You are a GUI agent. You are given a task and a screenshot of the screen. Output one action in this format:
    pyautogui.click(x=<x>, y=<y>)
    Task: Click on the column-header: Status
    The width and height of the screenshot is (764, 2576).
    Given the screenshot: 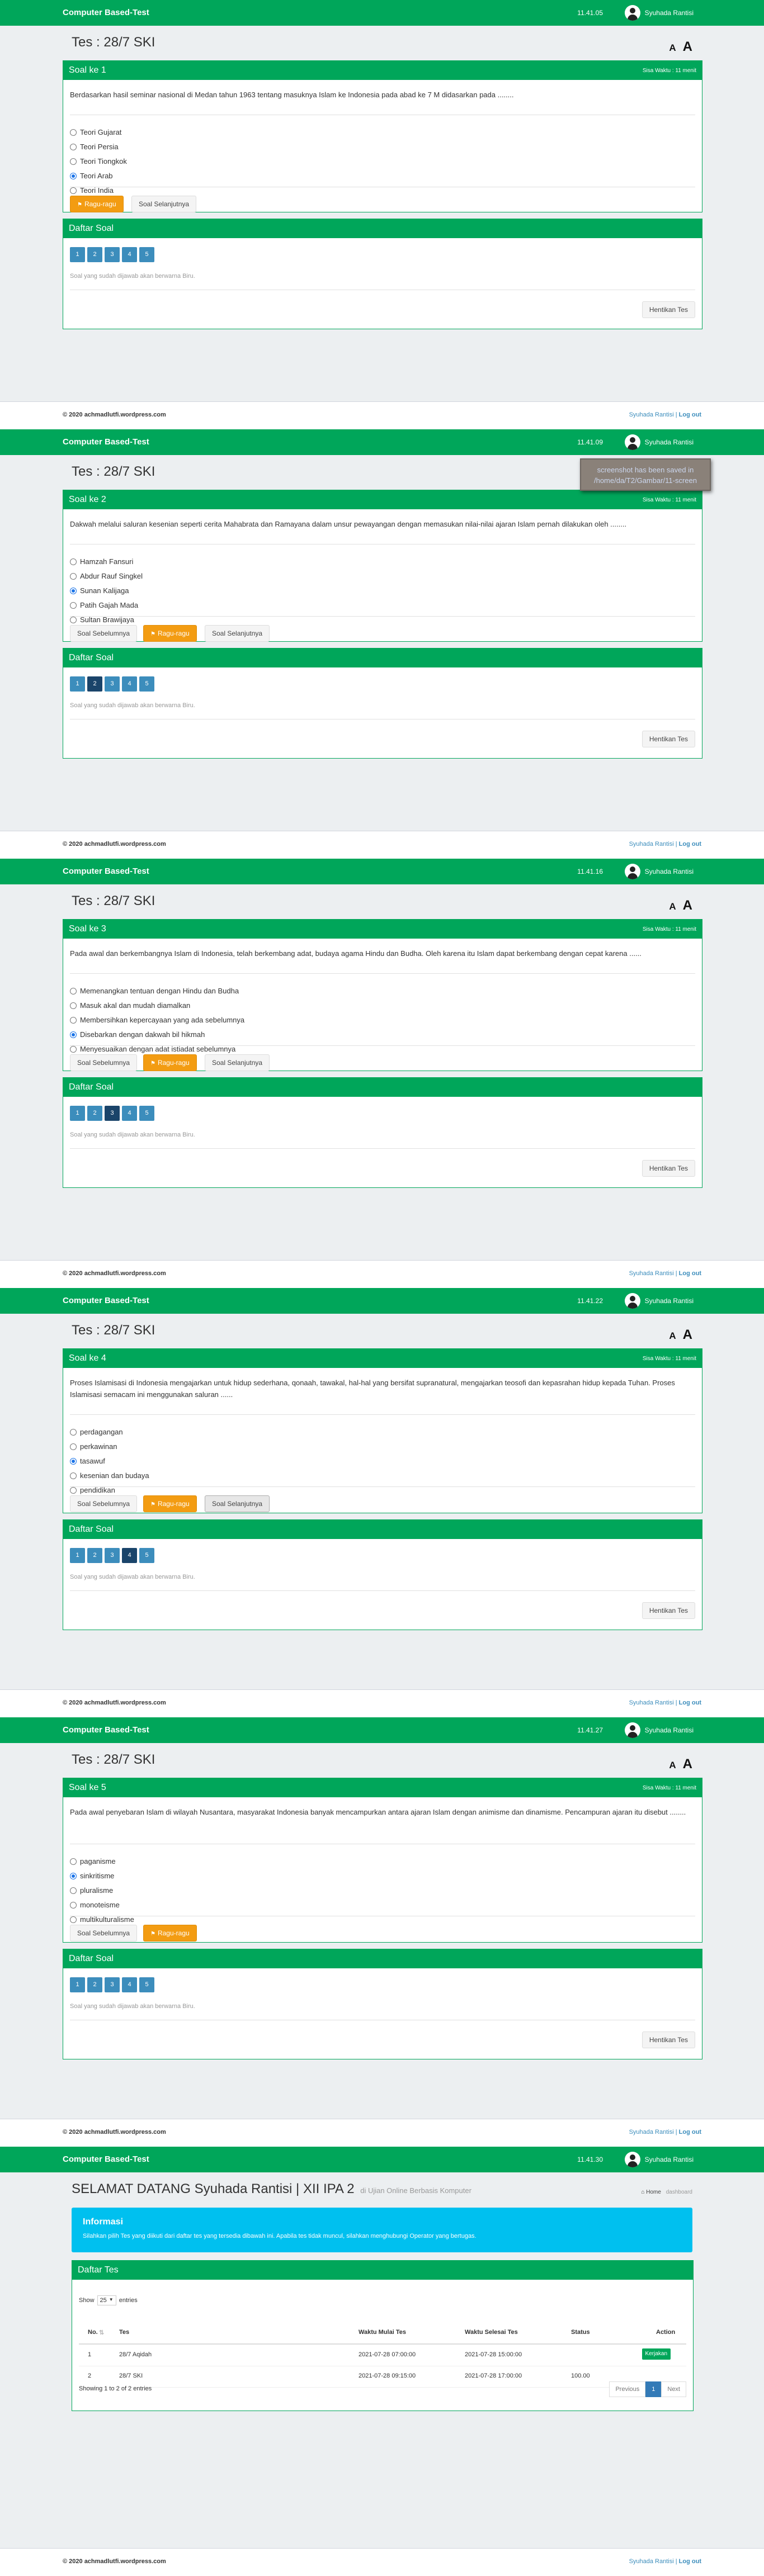 What is the action you would take?
    pyautogui.click(x=580, y=2332)
    